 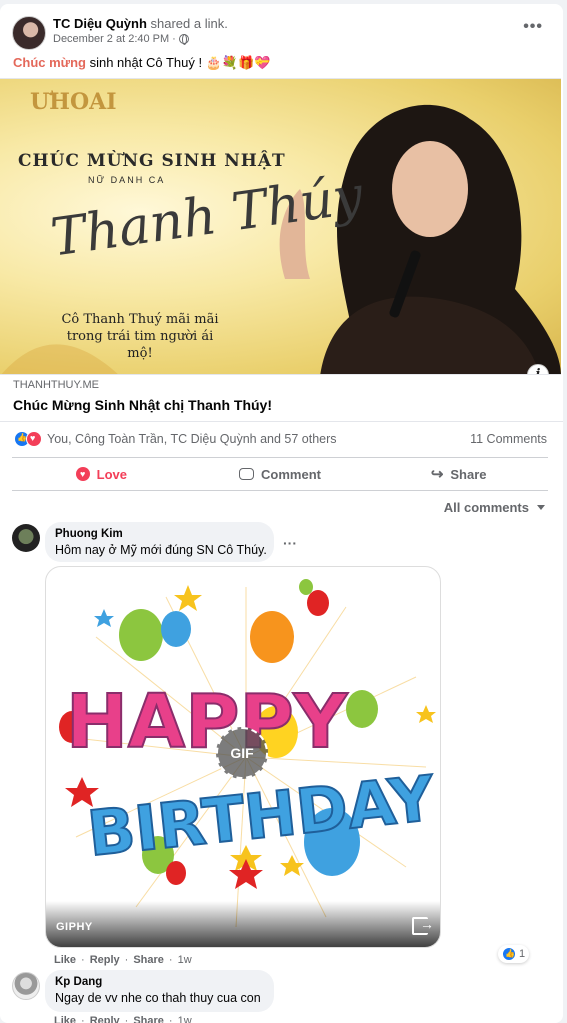 I want to click on gif-text-birthday: BIRTHDAY, so click(x=261, y=815).